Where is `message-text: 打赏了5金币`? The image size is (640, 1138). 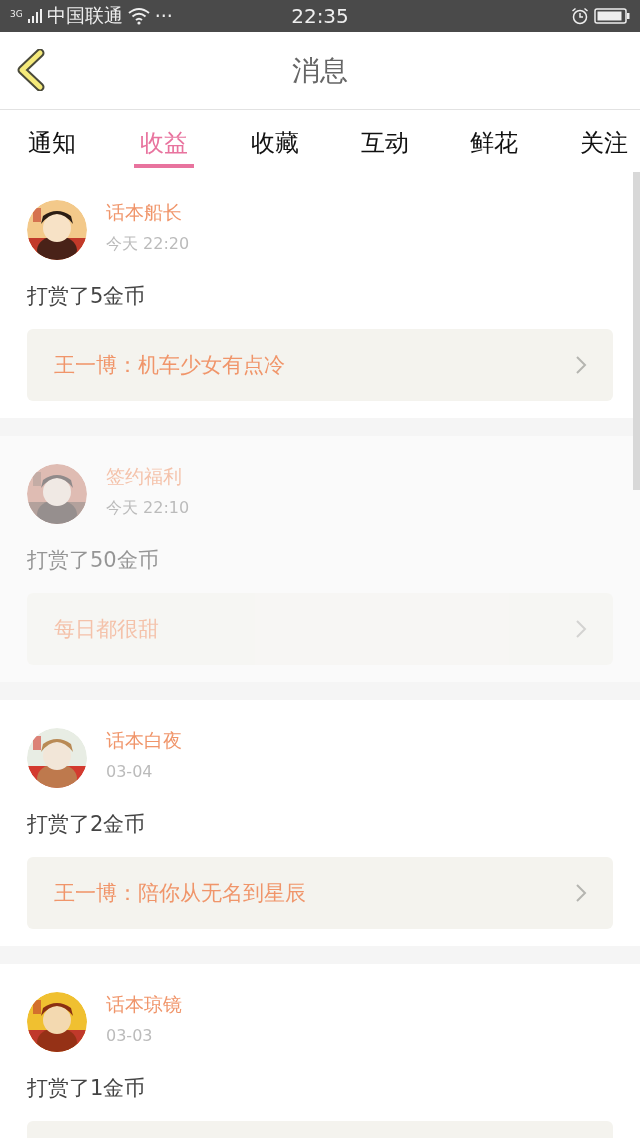 message-text: 打赏了5金币 is located at coordinates (87, 296).